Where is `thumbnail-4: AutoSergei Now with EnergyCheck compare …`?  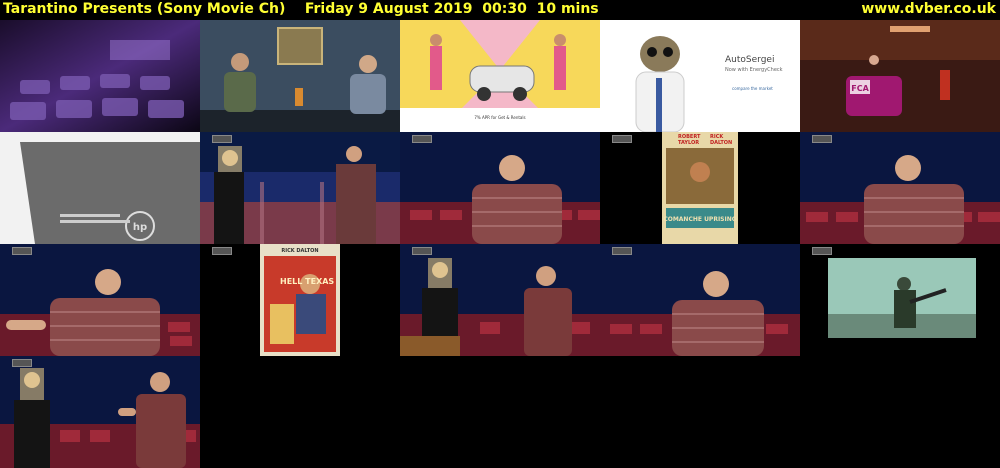 thumbnail-4: AutoSergei Now with EnergyCheck compare … is located at coordinates (700, 76).